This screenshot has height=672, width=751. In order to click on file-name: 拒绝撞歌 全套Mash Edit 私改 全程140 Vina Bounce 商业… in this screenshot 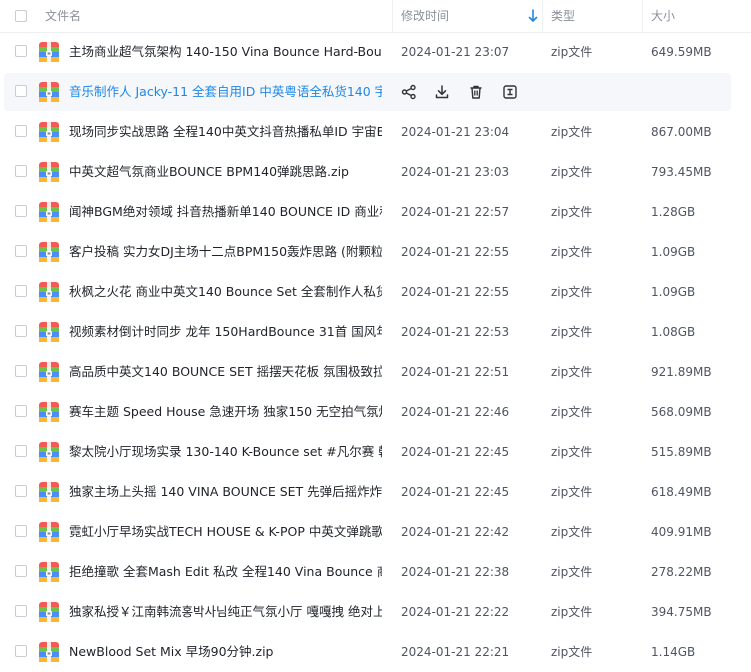, I will do `click(225, 572)`.